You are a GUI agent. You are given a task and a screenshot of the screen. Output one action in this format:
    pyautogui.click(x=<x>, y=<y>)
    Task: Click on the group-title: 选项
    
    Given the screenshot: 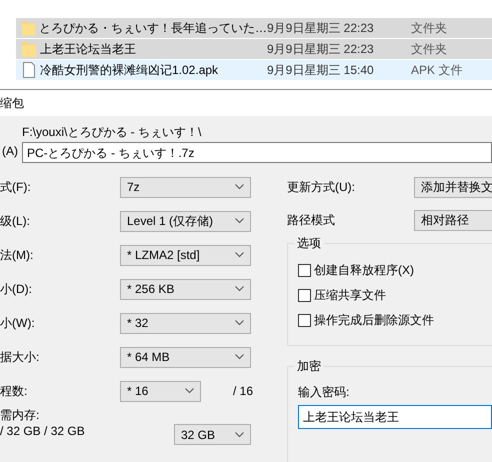 What is the action you would take?
    pyautogui.click(x=309, y=243)
    